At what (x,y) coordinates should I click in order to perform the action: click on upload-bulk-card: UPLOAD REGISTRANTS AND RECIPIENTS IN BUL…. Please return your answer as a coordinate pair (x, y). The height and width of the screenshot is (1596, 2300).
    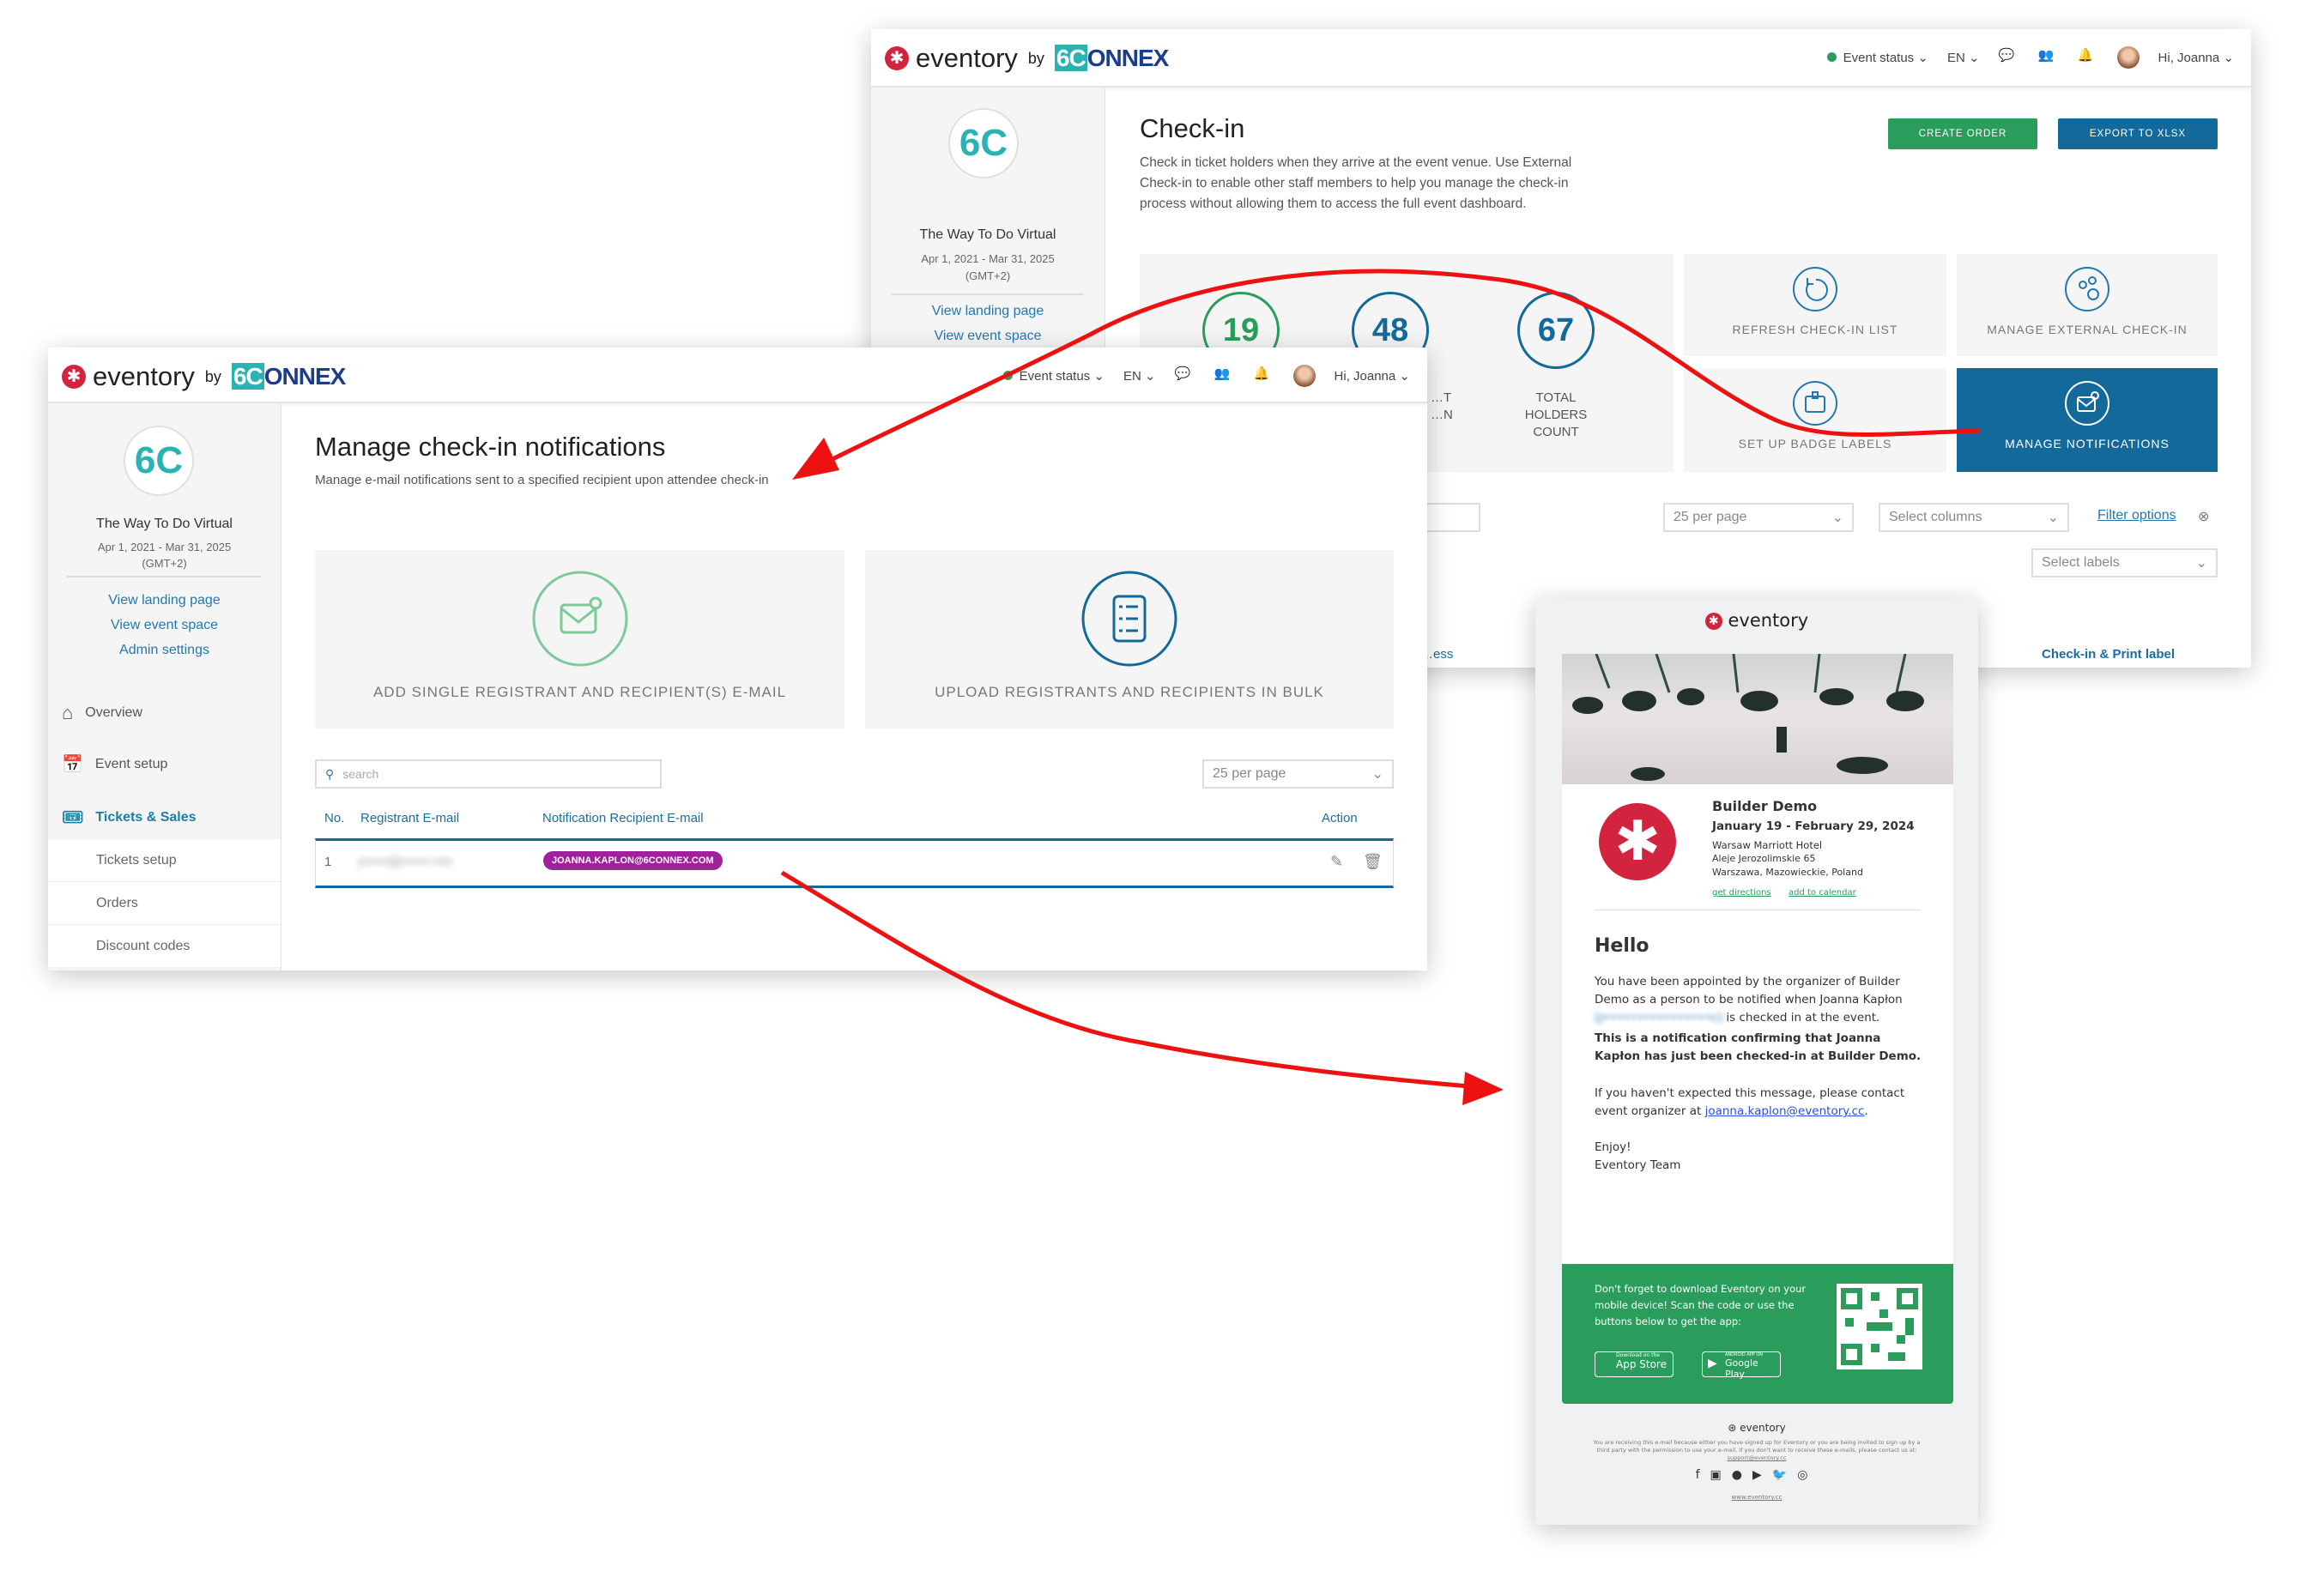
    Looking at the image, I should click on (1129, 639).